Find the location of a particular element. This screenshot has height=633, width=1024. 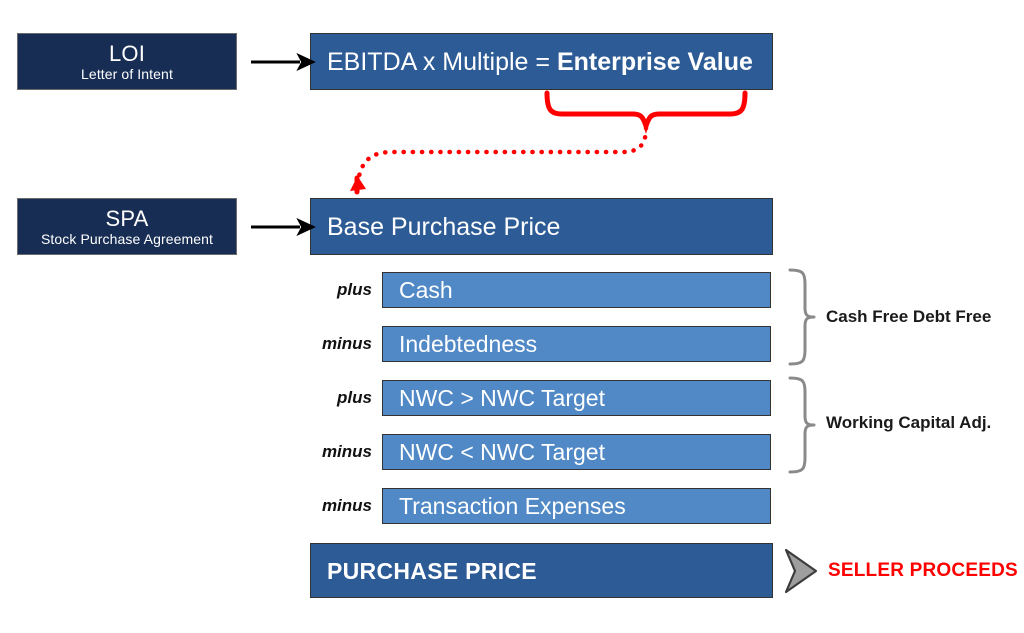

red-dotted-arrow is located at coordinates (502, 155).